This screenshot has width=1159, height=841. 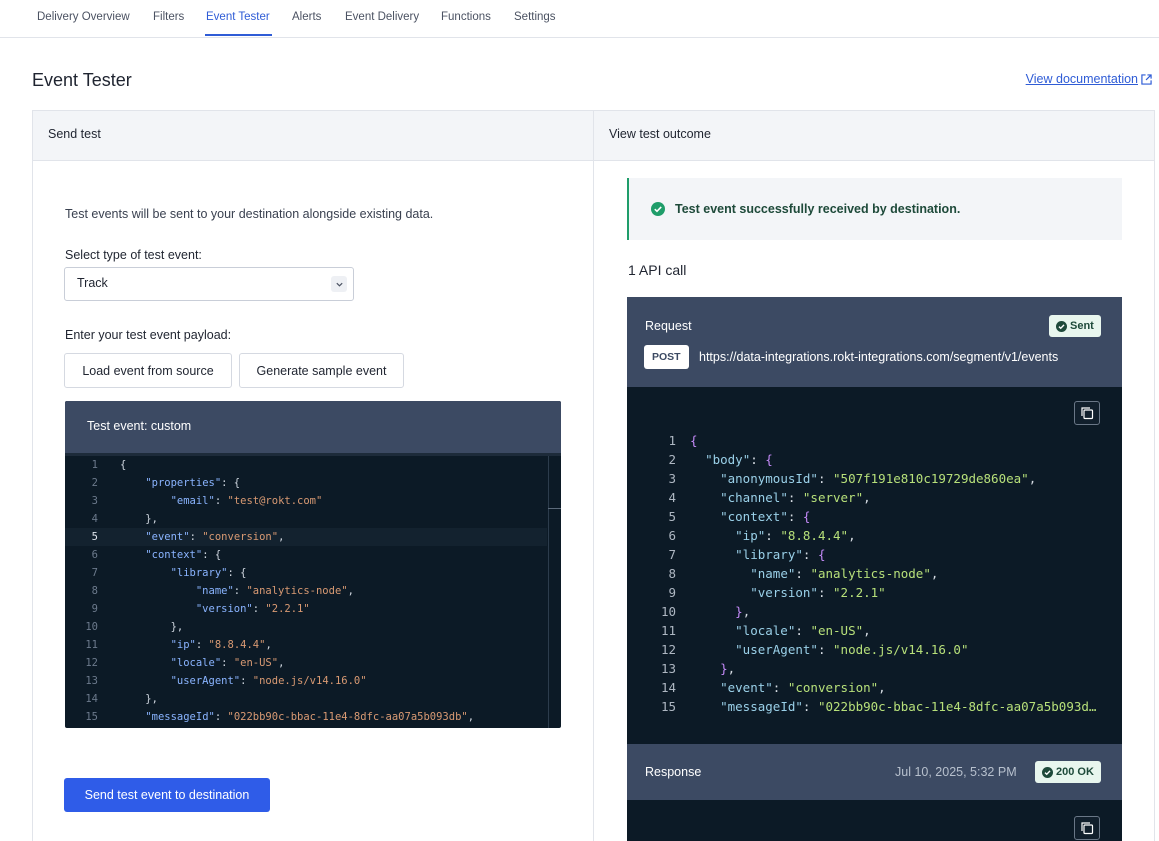 What do you see at coordinates (148, 335) in the screenshot?
I see `payload-label: Enter your test event payload:` at bounding box center [148, 335].